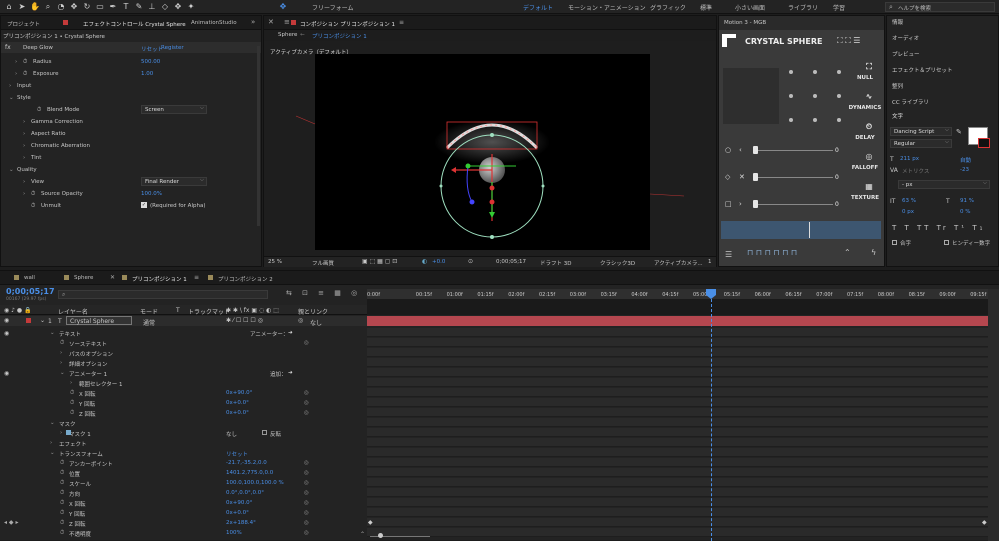  I want to click on property-row: ⏱ 不透明度 100% ◎, so click(183, 533).